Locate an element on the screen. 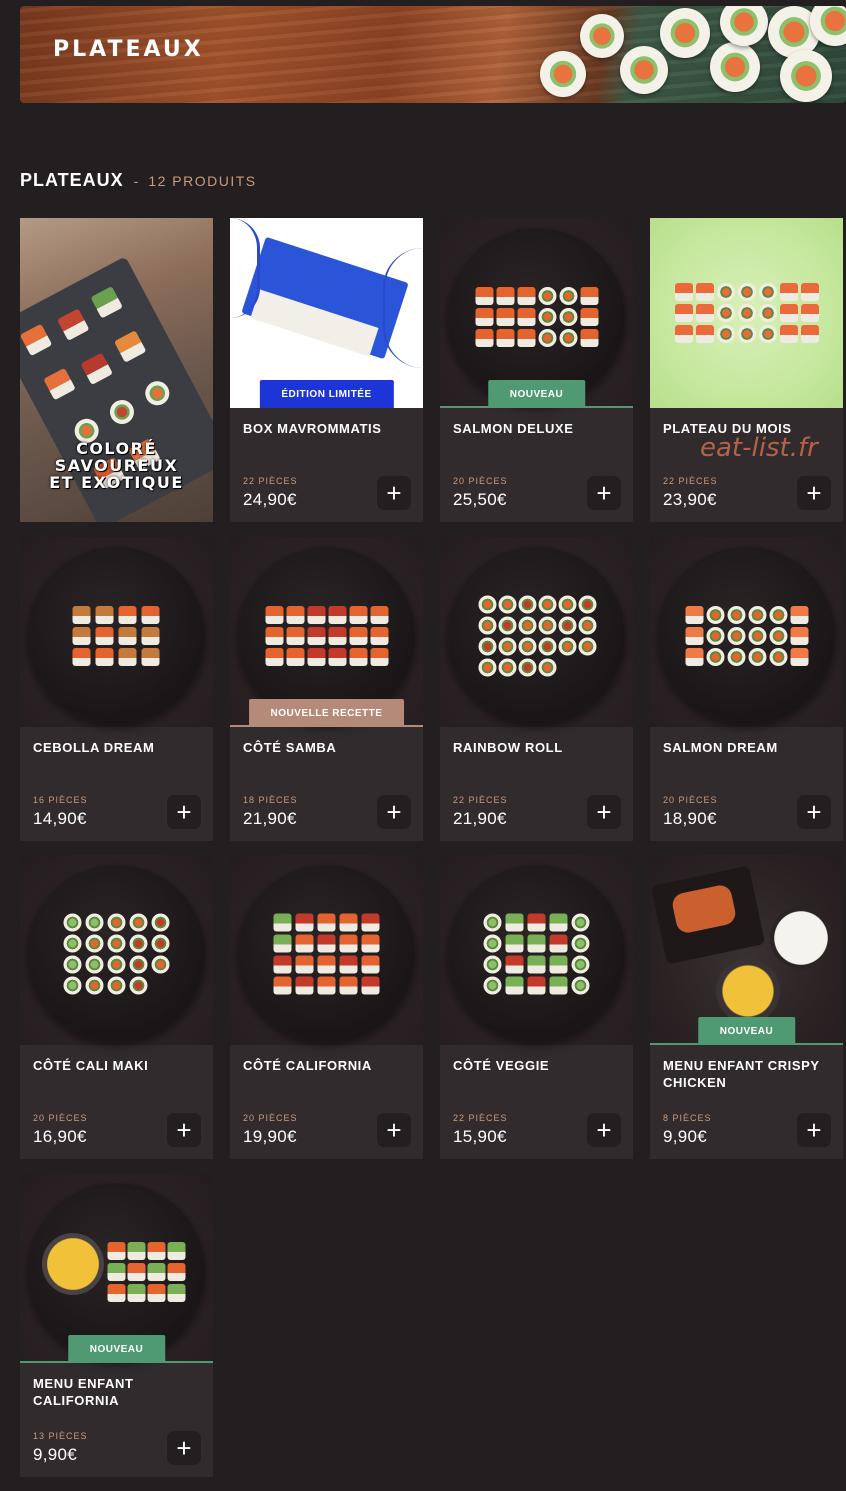 This screenshot has width=846, height=1491. product-price: 24,90€ is located at coordinates (270, 499).